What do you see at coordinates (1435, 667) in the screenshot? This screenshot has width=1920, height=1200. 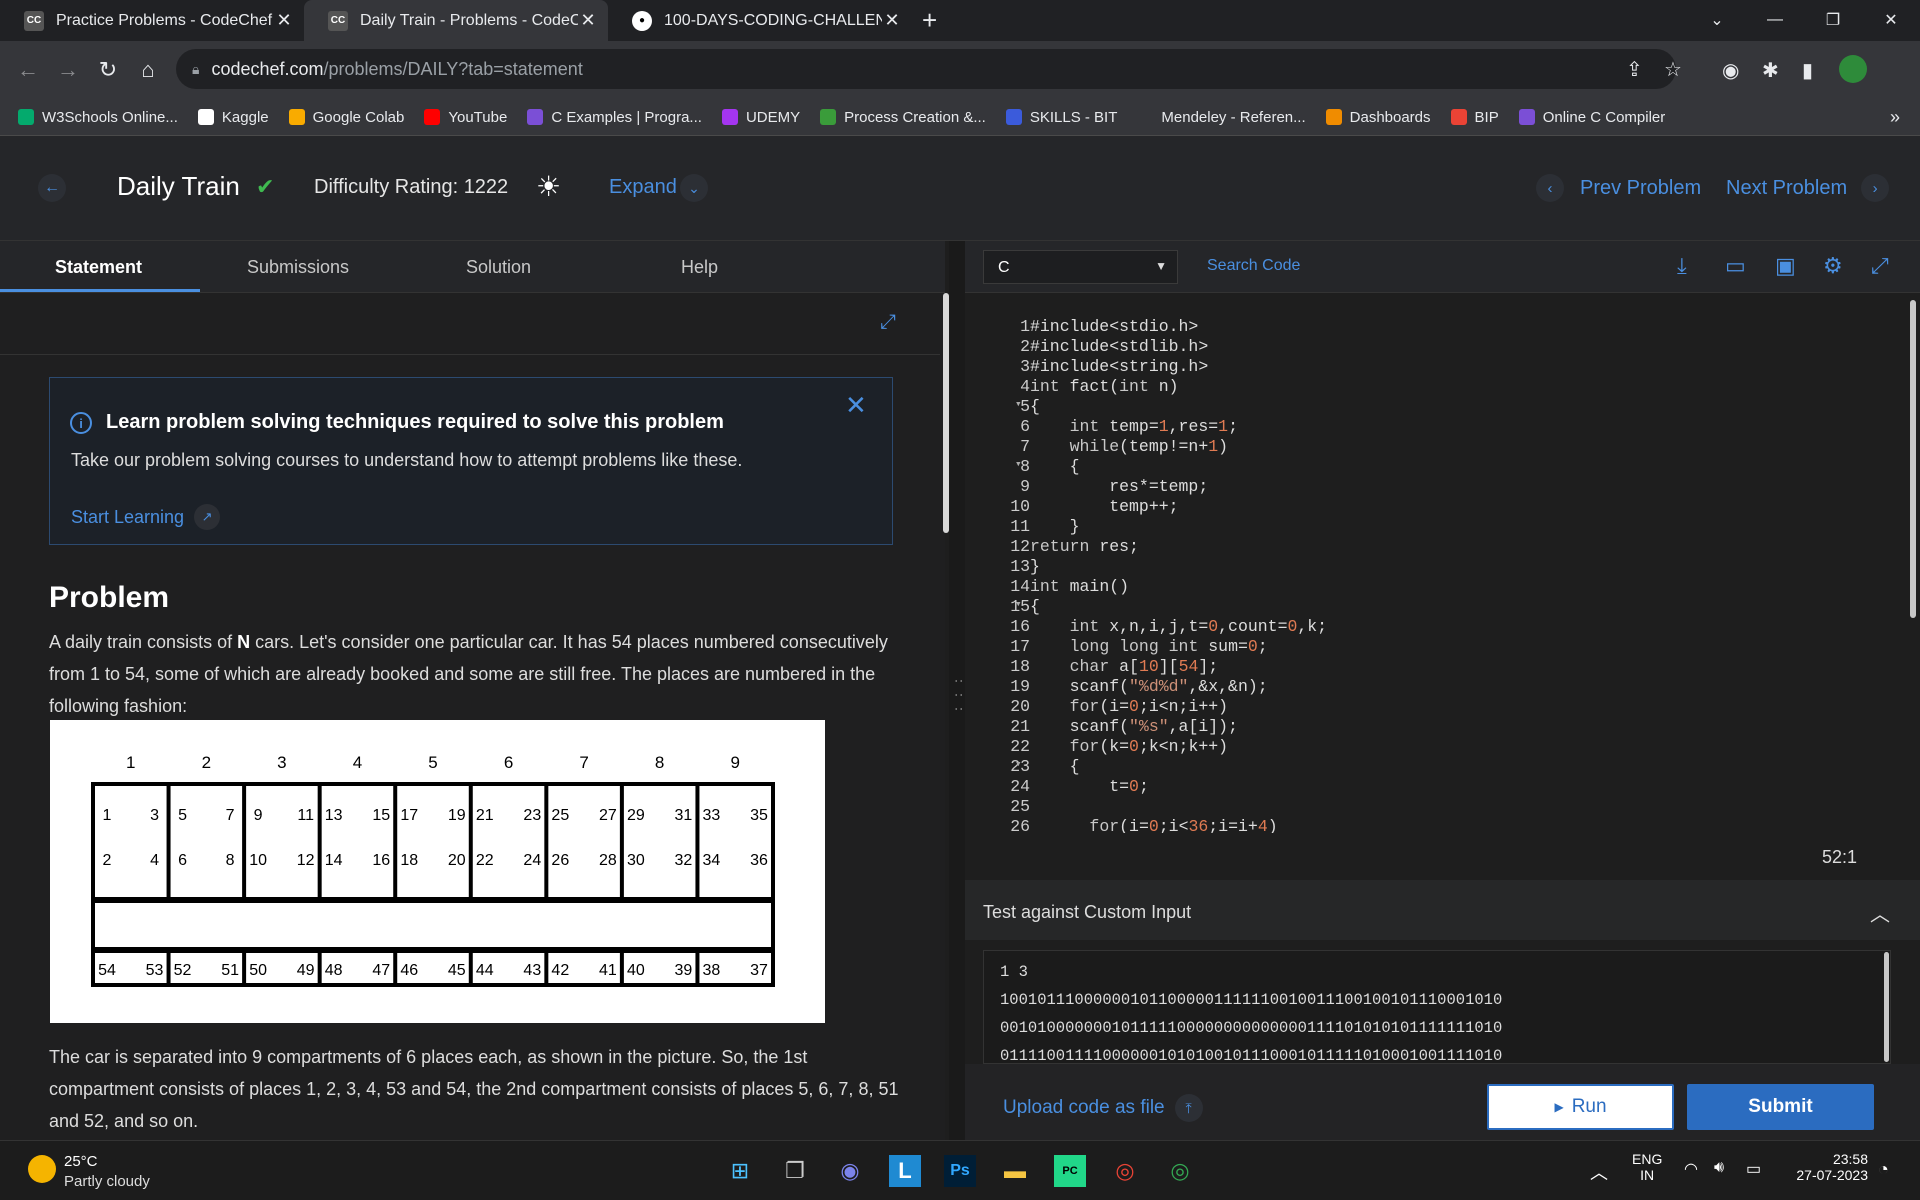 I see `code-line: 18 char a[10][54];` at bounding box center [1435, 667].